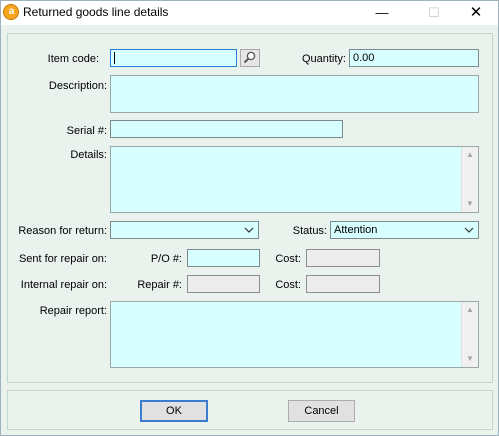 This screenshot has width=499, height=436. What do you see at coordinates (62, 231) in the screenshot?
I see `reason-for-return-label: Reason for return:` at bounding box center [62, 231].